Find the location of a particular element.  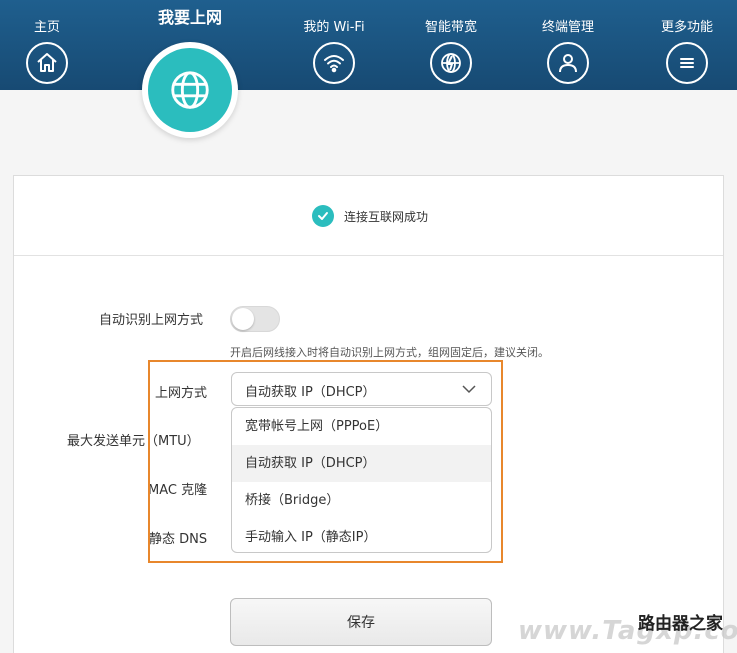

auto-detect-label: 自动识别上网方式 is located at coordinates (151, 320).